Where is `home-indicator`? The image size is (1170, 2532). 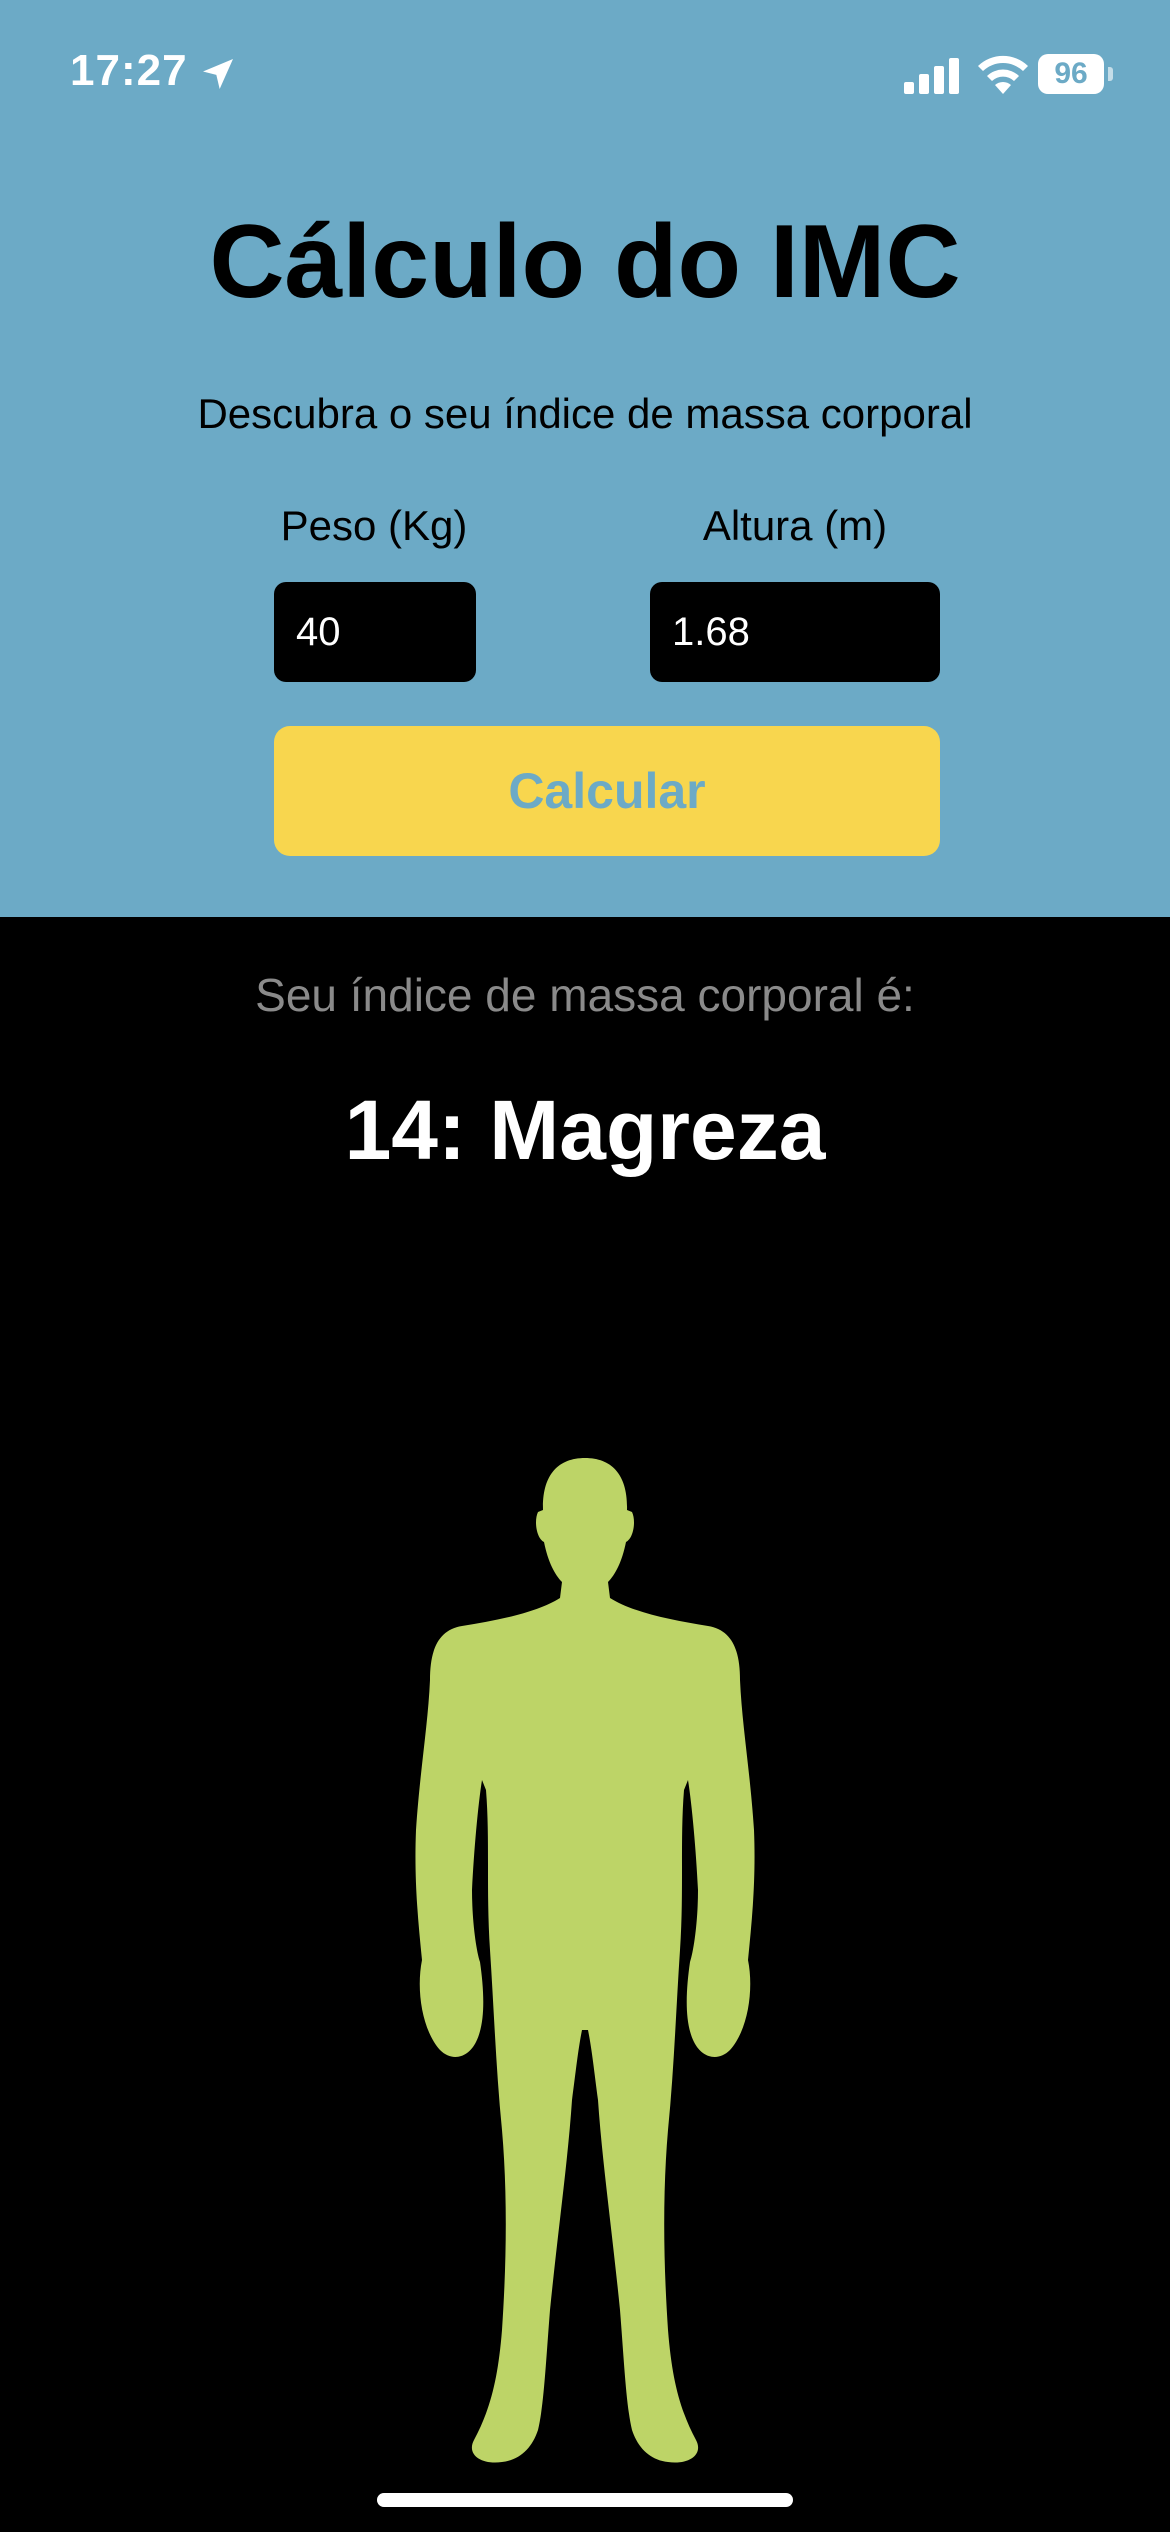
home-indicator is located at coordinates (585, 2500).